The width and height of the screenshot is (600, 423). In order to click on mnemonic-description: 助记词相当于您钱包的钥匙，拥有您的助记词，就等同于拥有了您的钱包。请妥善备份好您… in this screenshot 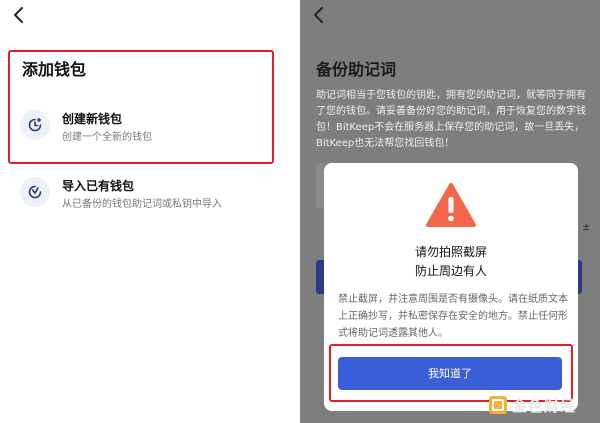, I will do `click(451, 119)`.